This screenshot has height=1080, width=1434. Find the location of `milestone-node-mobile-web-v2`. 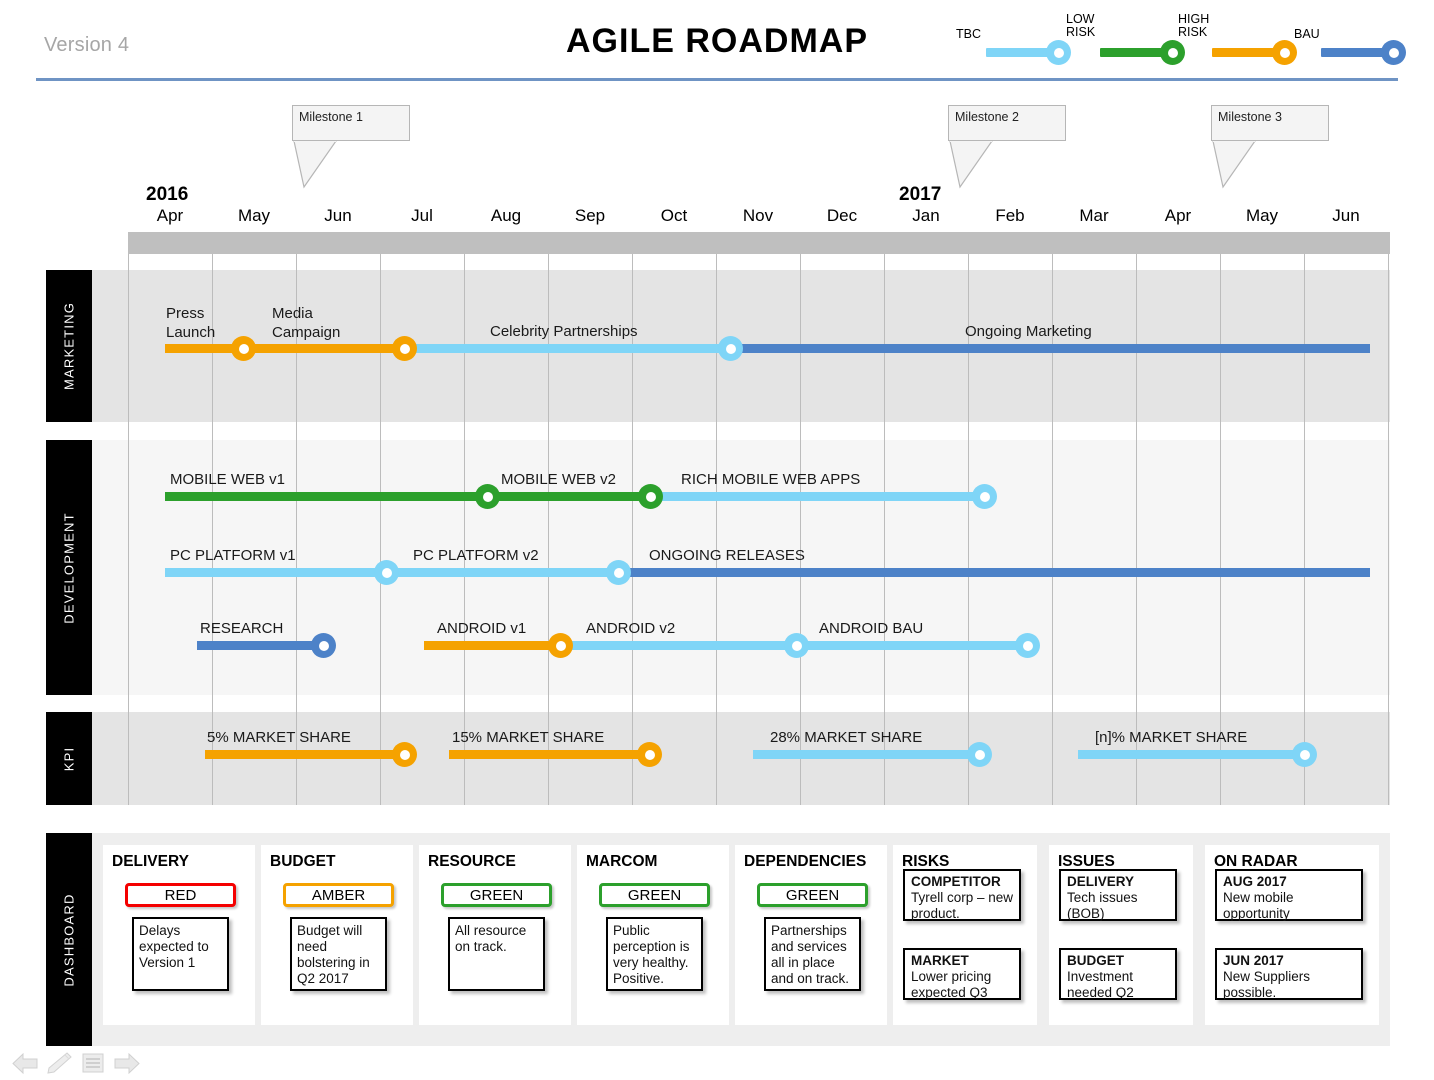

milestone-node-mobile-web-v2 is located at coordinates (650, 496).